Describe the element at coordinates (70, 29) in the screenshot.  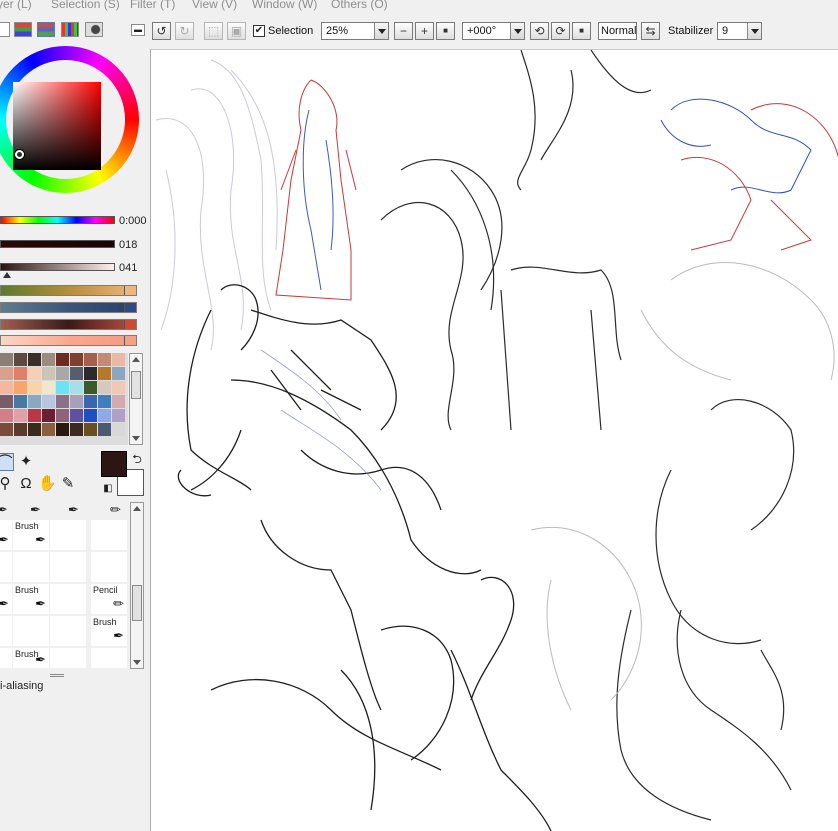
I see `color-palette-mode-icon` at that location.